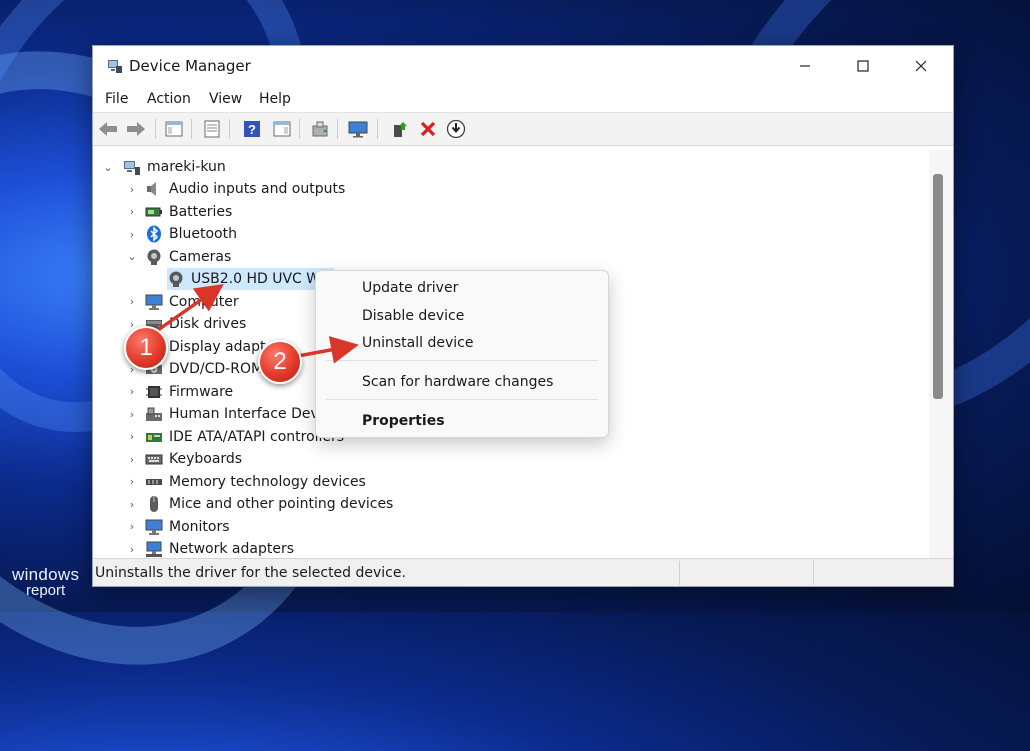  I want to click on back-button, so click(108, 129).